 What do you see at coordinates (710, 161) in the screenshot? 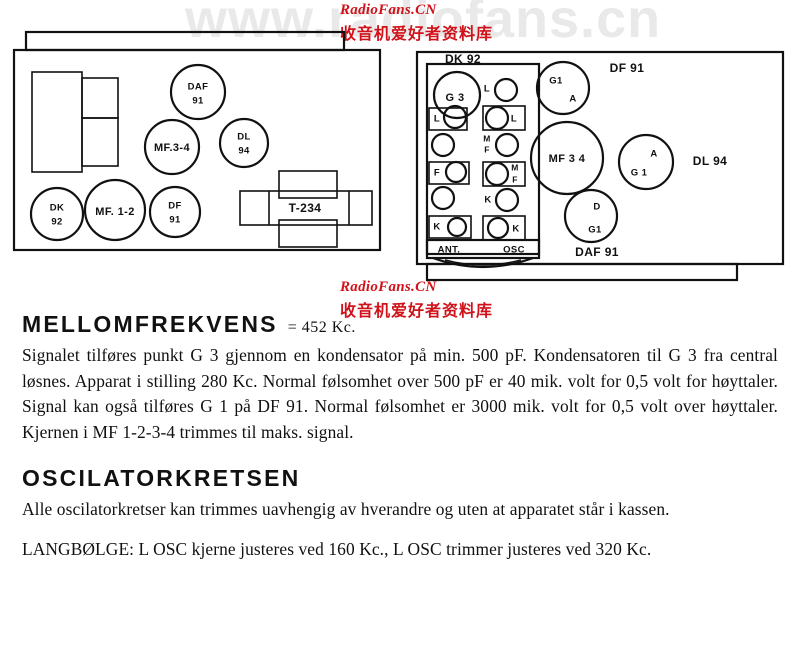
I see `tube-label-DL94: DL 94` at bounding box center [710, 161].